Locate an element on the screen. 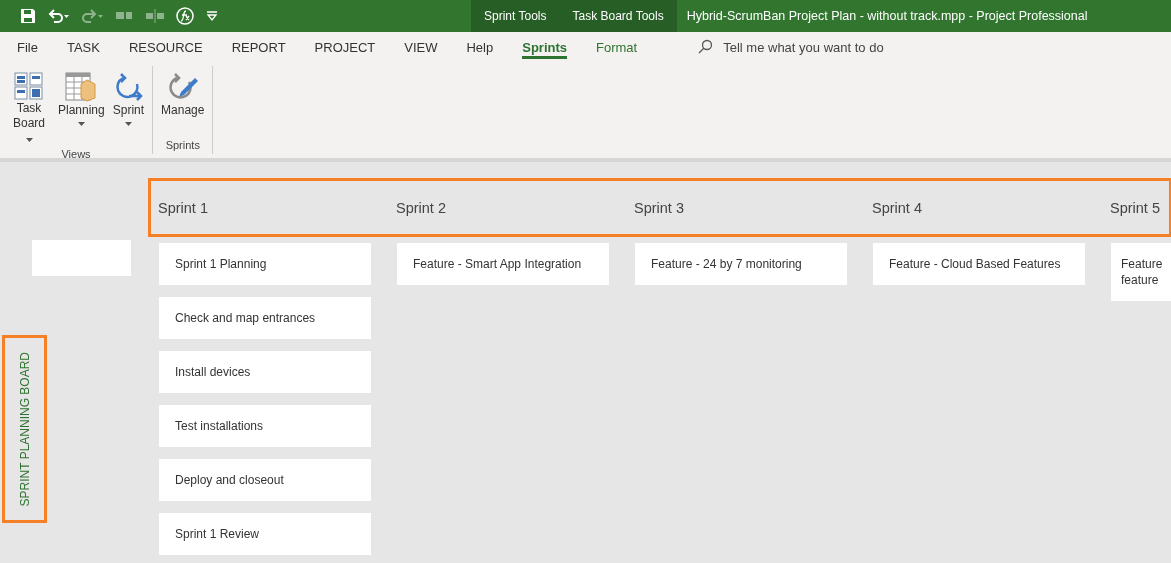  customize-icon is located at coordinates (212, 16).